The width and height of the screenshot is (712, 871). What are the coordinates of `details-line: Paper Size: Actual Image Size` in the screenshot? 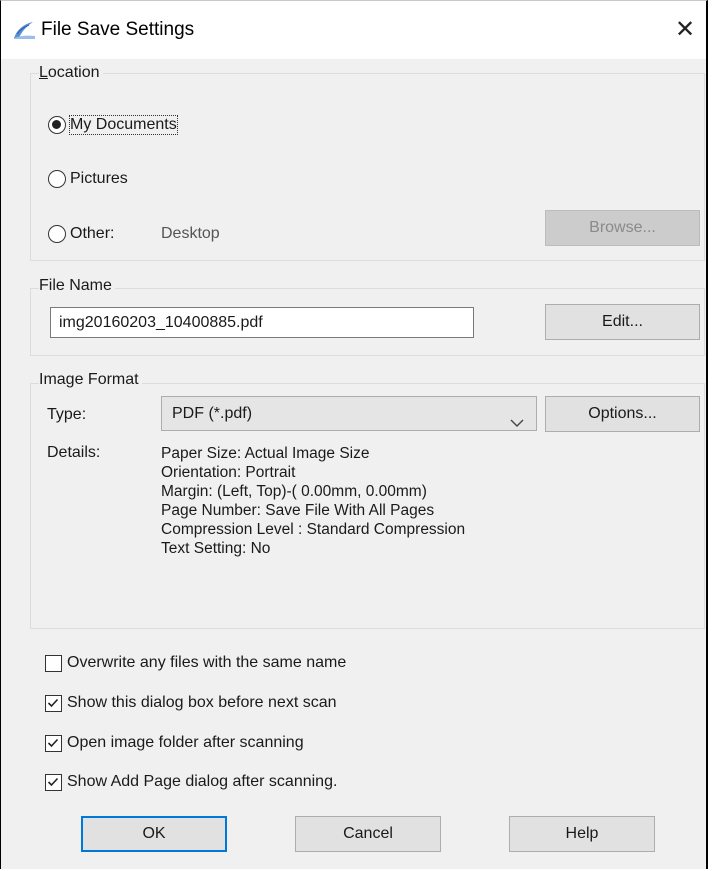 It's located at (265, 453).